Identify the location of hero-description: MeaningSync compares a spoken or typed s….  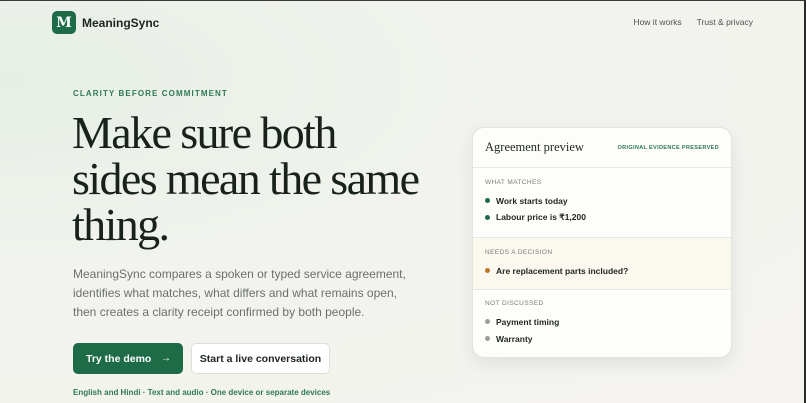
(239, 293).